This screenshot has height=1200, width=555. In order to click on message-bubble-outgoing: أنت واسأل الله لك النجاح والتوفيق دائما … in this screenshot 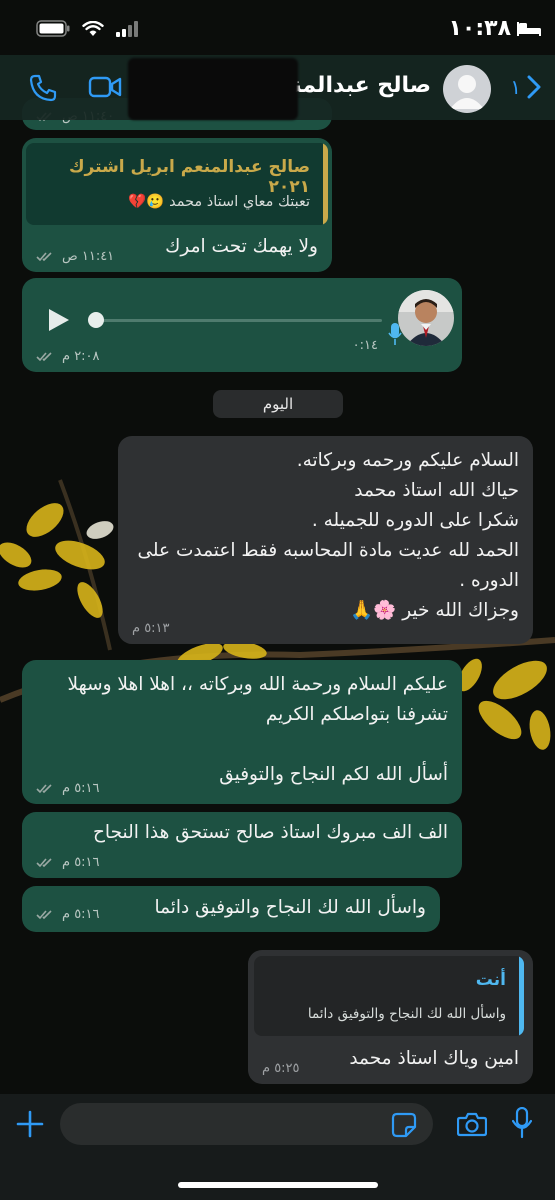, I will do `click(390, 1017)`.